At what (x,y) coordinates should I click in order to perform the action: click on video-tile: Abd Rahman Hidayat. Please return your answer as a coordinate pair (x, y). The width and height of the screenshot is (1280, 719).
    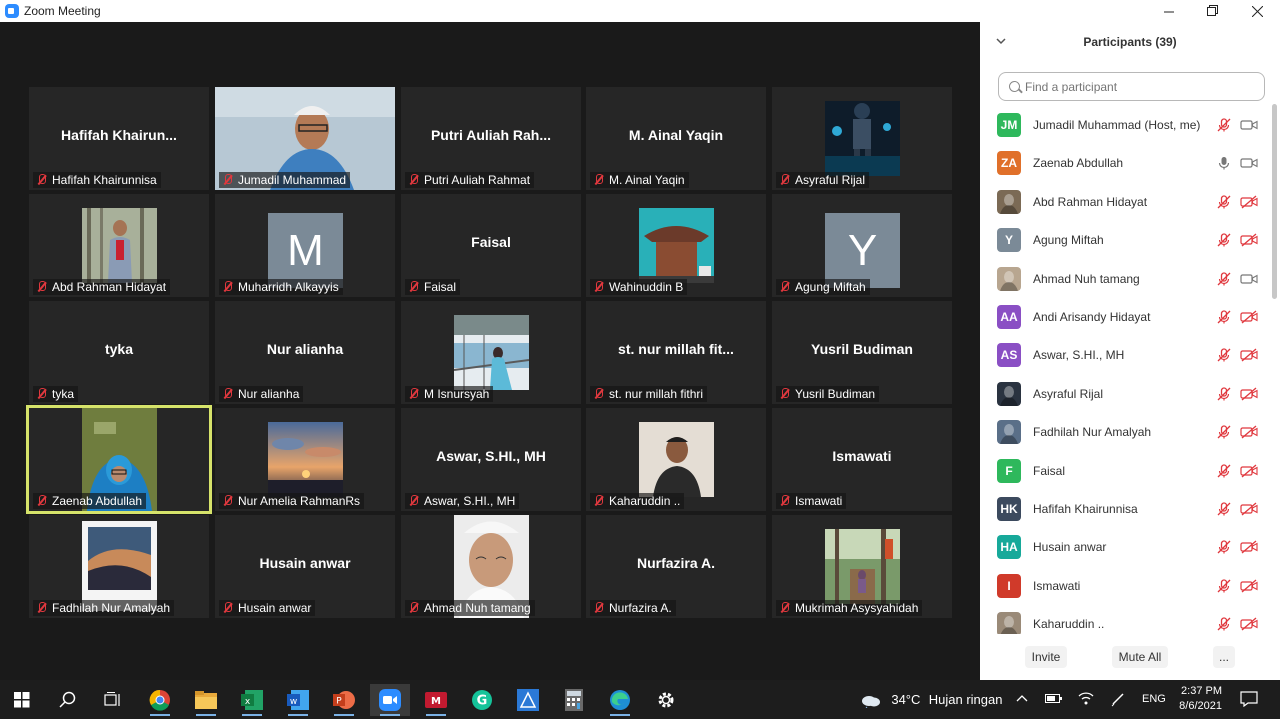
    Looking at the image, I should click on (119, 245).